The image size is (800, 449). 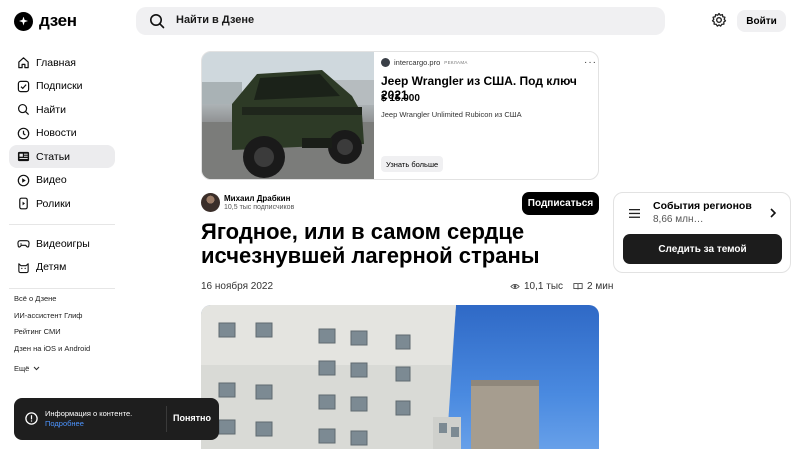 What do you see at coordinates (259, 207) in the screenshot?
I see `author-subscribers: 10,5 тыс подписчиков` at bounding box center [259, 207].